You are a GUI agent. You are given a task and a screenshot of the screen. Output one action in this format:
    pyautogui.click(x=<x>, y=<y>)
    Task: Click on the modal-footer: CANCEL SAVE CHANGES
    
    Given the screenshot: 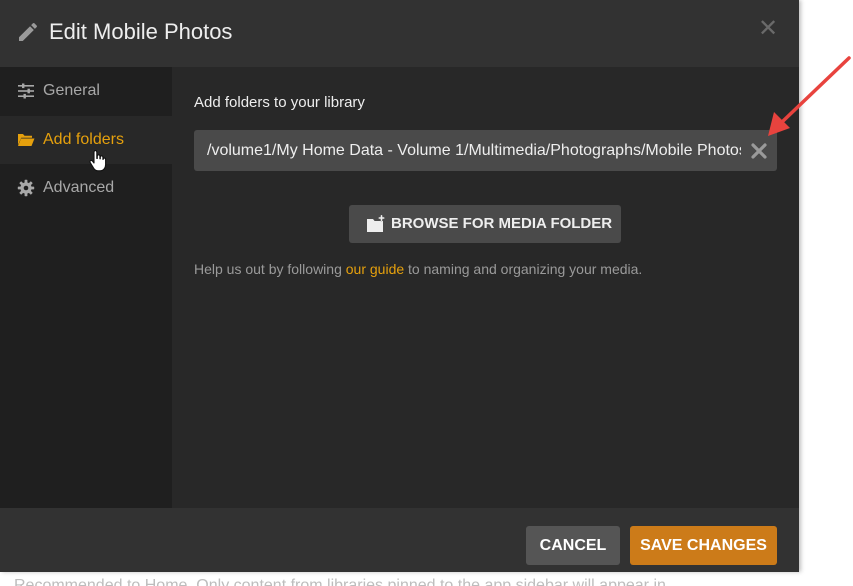 What is the action you would take?
    pyautogui.click(x=399, y=540)
    